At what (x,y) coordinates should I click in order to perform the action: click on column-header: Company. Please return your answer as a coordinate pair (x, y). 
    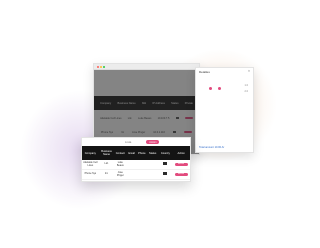
    Looking at the image, I should click on (90, 153).